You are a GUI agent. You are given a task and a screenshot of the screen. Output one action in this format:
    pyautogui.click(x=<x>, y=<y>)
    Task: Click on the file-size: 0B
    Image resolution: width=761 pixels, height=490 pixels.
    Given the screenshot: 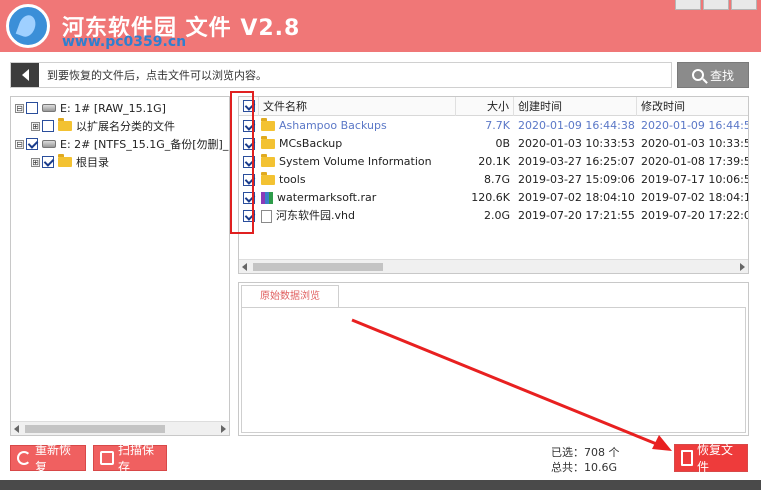 What is the action you would take?
    pyautogui.click(x=502, y=143)
    